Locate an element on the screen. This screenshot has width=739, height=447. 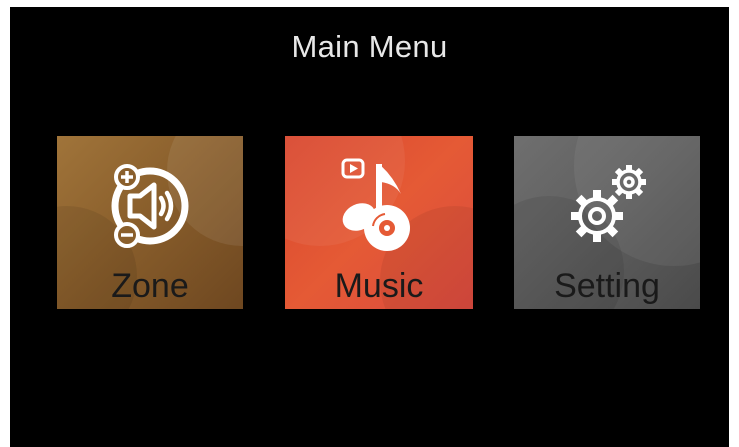
setting-tile: Setting is located at coordinates (607, 222).